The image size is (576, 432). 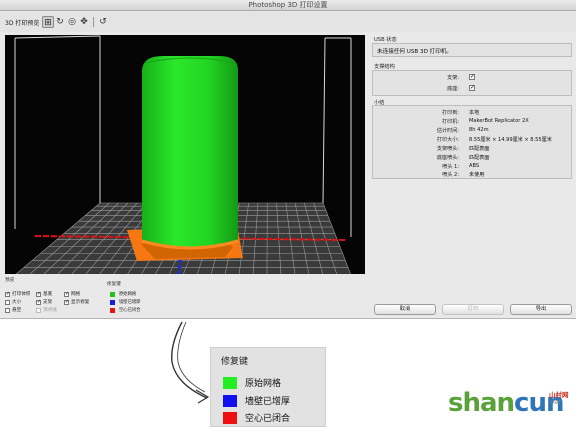 I want to click on callout-row-original-mesh: 原始网格, so click(x=252, y=382).